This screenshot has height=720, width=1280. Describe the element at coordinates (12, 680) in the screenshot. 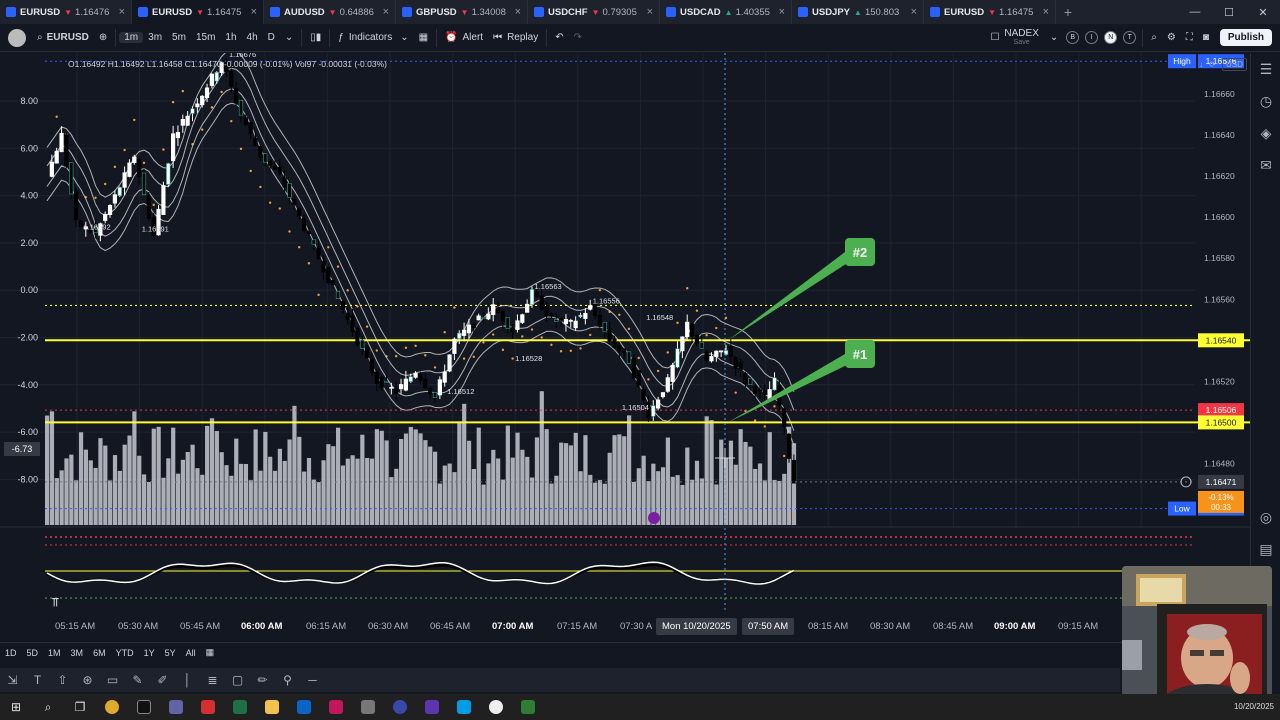

I see `cursor-icon: ⇲` at that location.